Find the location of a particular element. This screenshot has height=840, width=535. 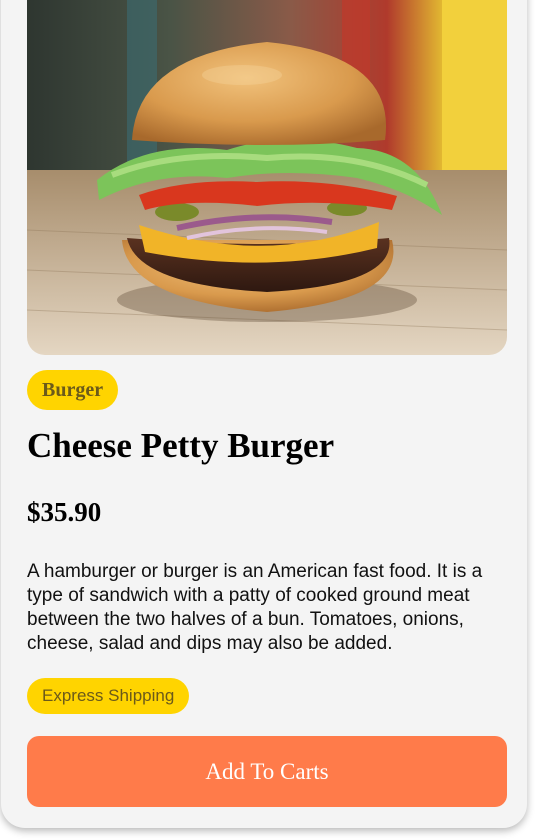

shipping-badge: Express Shipping is located at coordinates (108, 696).